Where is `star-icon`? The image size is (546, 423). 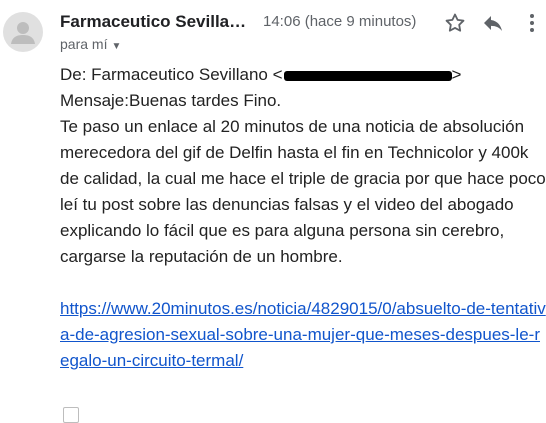 star-icon is located at coordinates (455, 22).